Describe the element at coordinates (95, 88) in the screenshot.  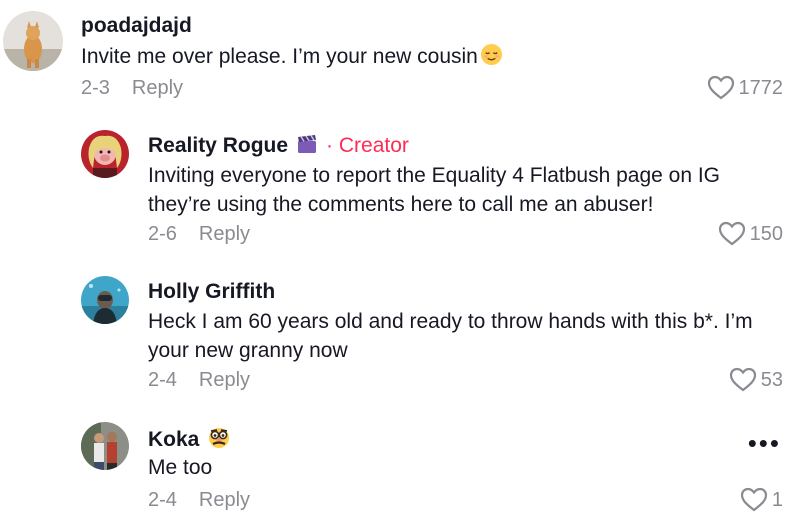
I see `comment-date: 2-3` at that location.